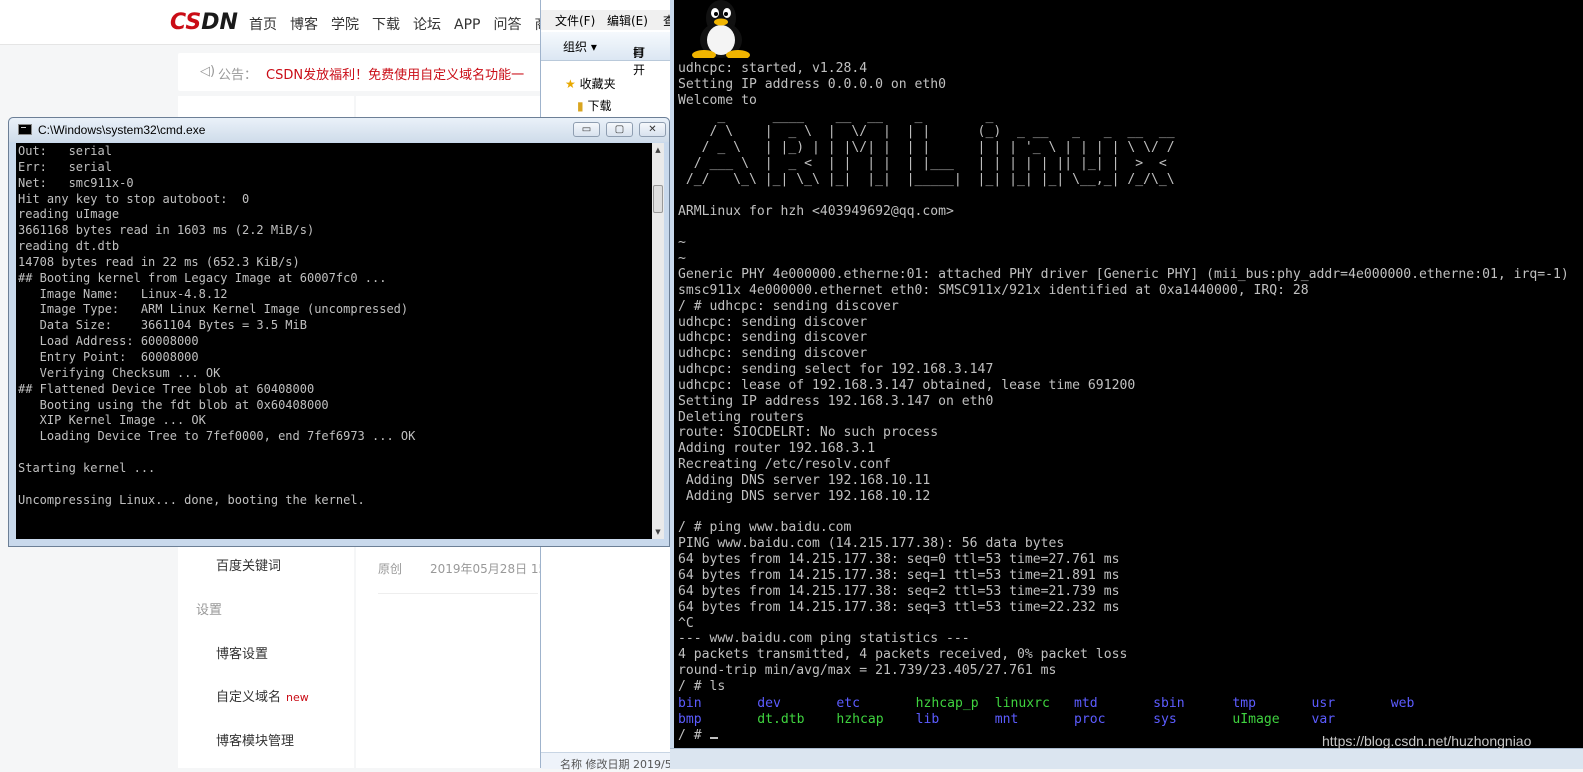 The image size is (1583, 772). Describe the element at coordinates (405, 24) in the screenshot. I see `csdn-nav: 首页博客学院下载论坛APP问答商` at that location.